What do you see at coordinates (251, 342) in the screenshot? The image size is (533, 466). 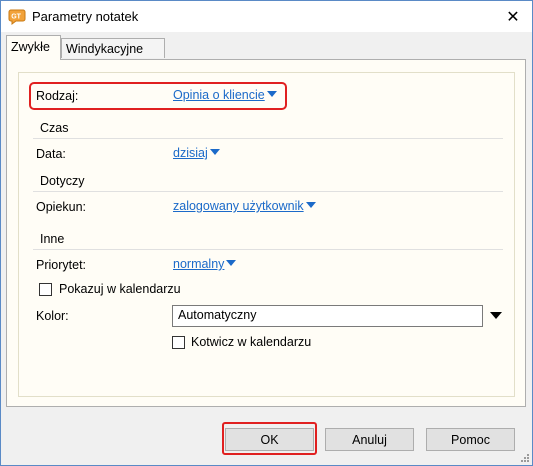 I see `kotwicz-label: Kotwicz w kalendarzu` at bounding box center [251, 342].